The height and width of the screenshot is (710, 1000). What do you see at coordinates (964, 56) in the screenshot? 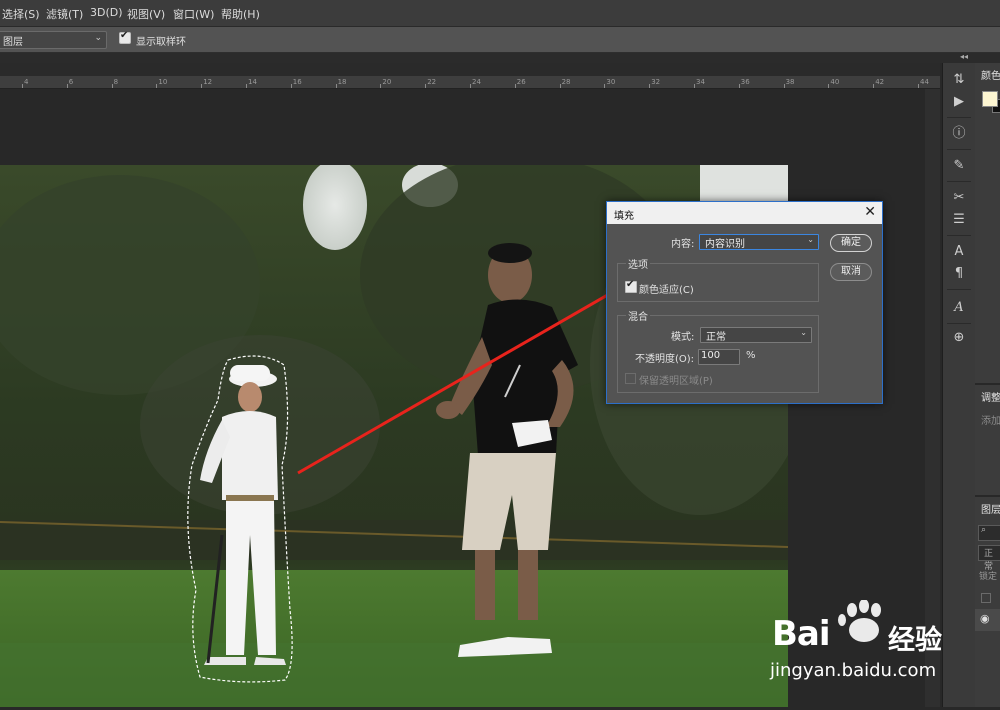
I see `collapse-panels-icon: ◂◂` at bounding box center [964, 56].